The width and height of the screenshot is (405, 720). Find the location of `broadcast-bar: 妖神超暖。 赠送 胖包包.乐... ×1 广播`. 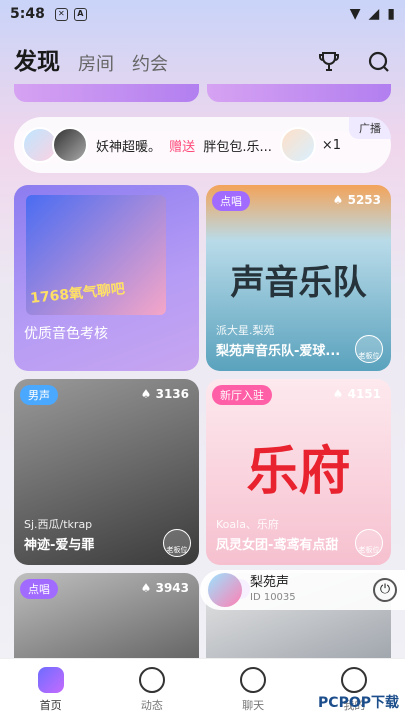

broadcast-bar: 妖神超暖。 赠送 胖包包.乐... ×1 广播 is located at coordinates (202, 145).